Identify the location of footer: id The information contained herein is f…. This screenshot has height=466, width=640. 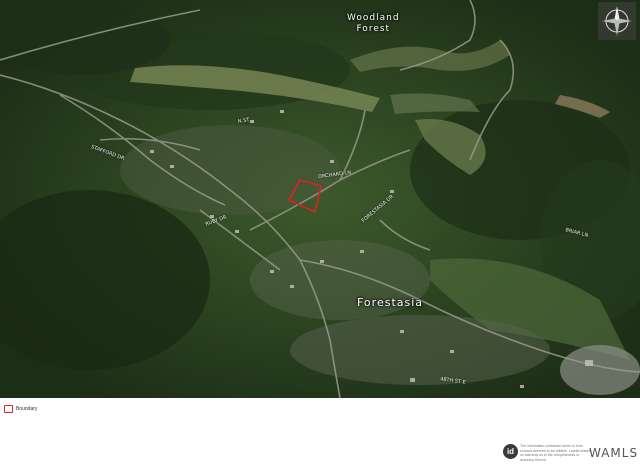
(570, 454).